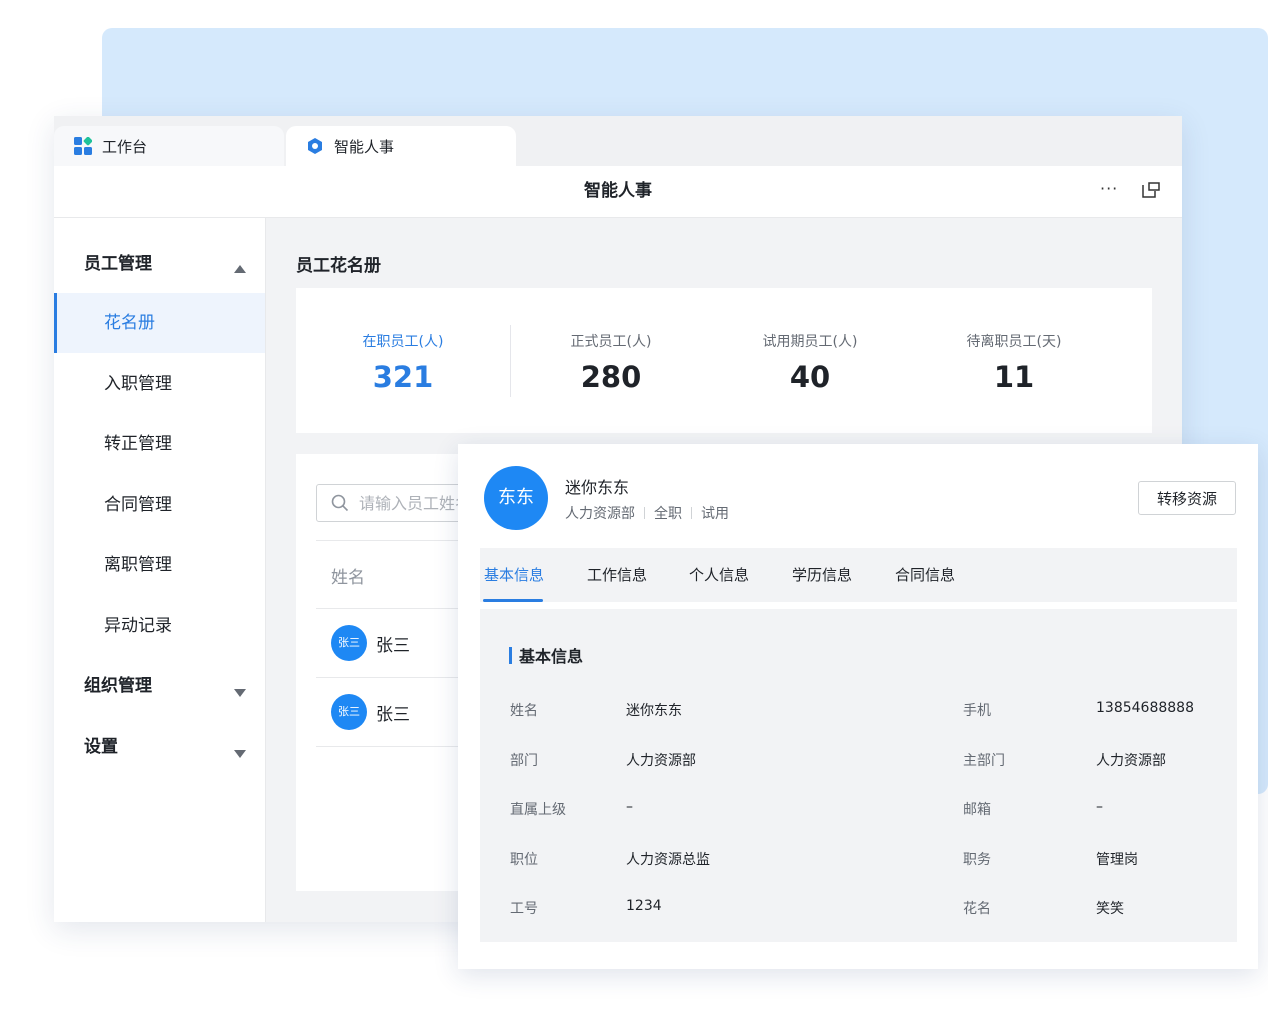 The height and width of the screenshot is (1012, 1268). What do you see at coordinates (138, 384) in the screenshot?
I see `sidebar-item-label: 入职管理` at bounding box center [138, 384].